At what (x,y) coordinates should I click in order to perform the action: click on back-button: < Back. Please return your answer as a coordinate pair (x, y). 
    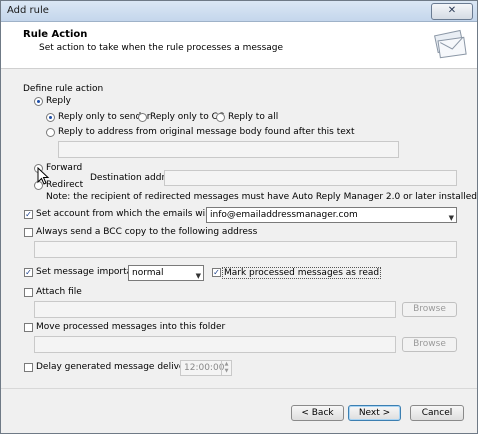
    Looking at the image, I should click on (317, 413).